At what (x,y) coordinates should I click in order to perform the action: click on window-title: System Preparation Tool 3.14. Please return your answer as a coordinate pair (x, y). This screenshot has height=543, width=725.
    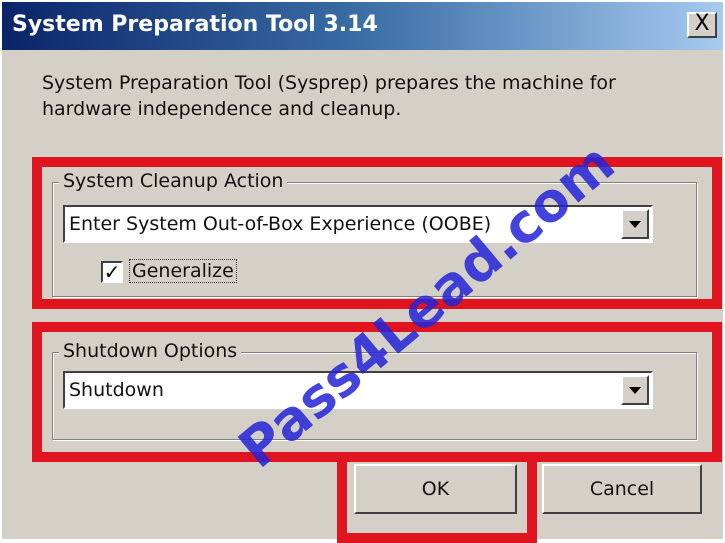
    Looking at the image, I should click on (195, 24).